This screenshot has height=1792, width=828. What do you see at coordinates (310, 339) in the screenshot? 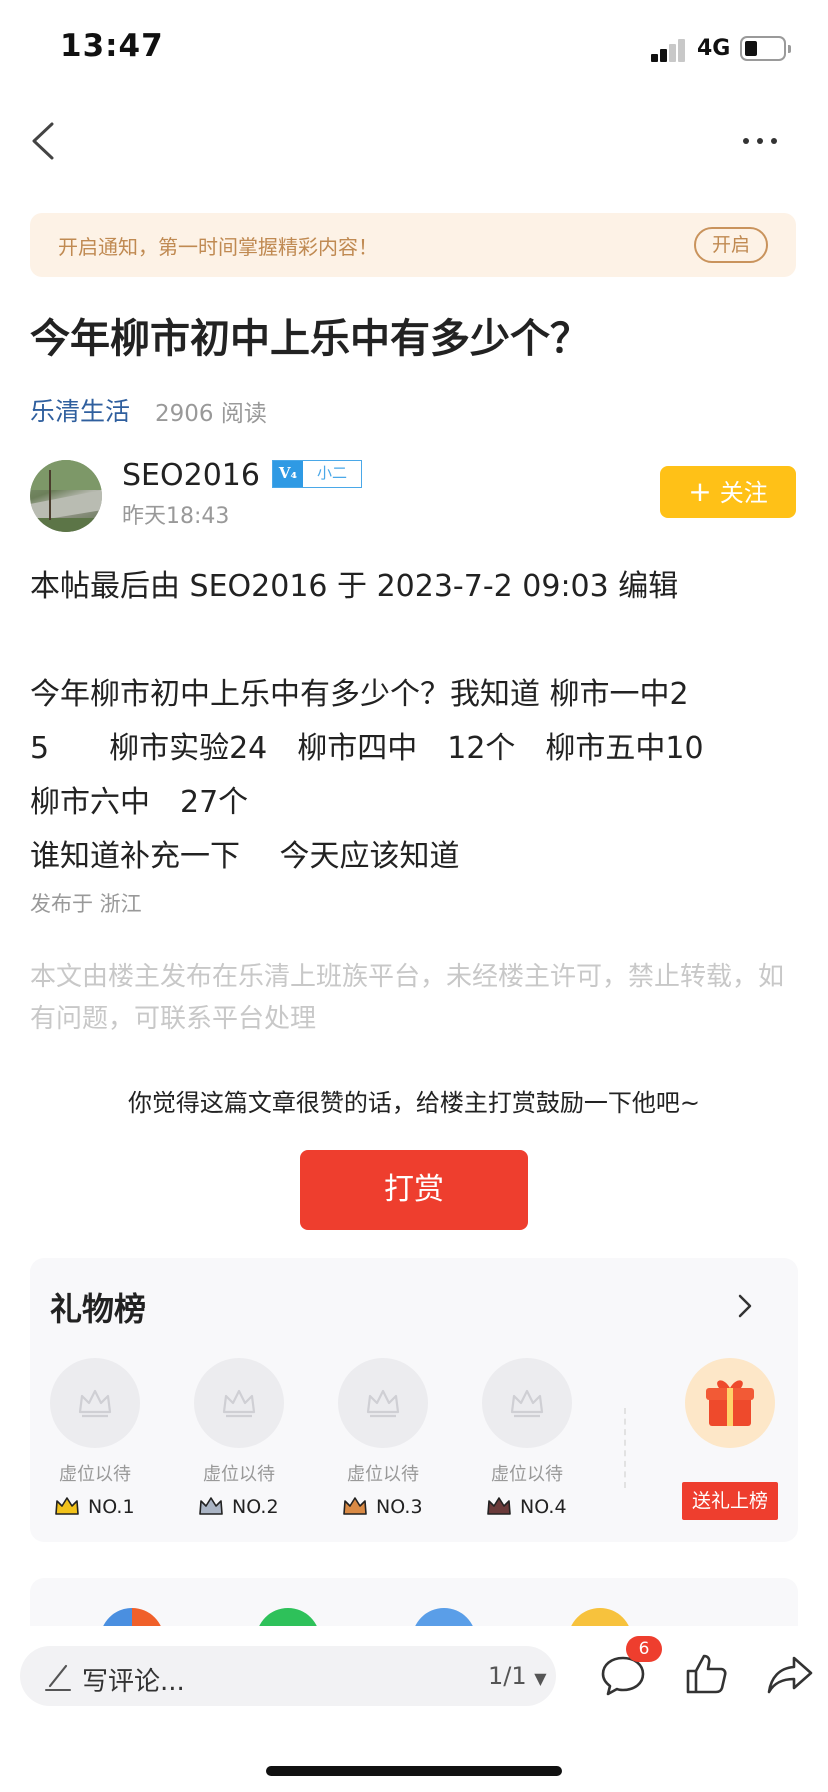
I see `post-title: 今年柳市初中上乐中有多少个？` at bounding box center [310, 339].